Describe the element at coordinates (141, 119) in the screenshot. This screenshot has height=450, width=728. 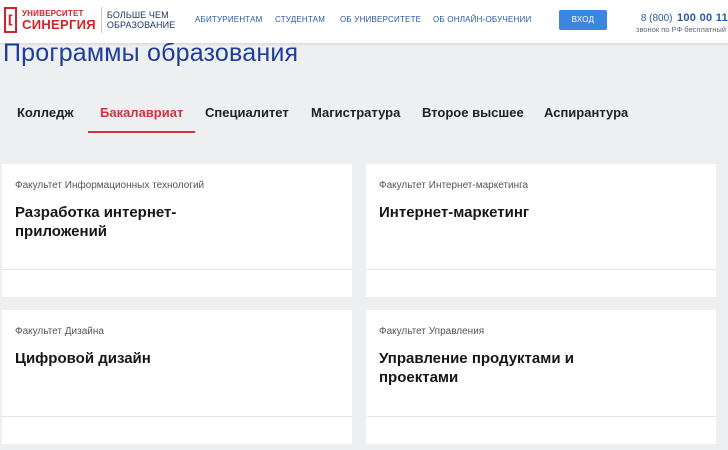
I see `tab-bachelor: Бакалавриат` at that location.